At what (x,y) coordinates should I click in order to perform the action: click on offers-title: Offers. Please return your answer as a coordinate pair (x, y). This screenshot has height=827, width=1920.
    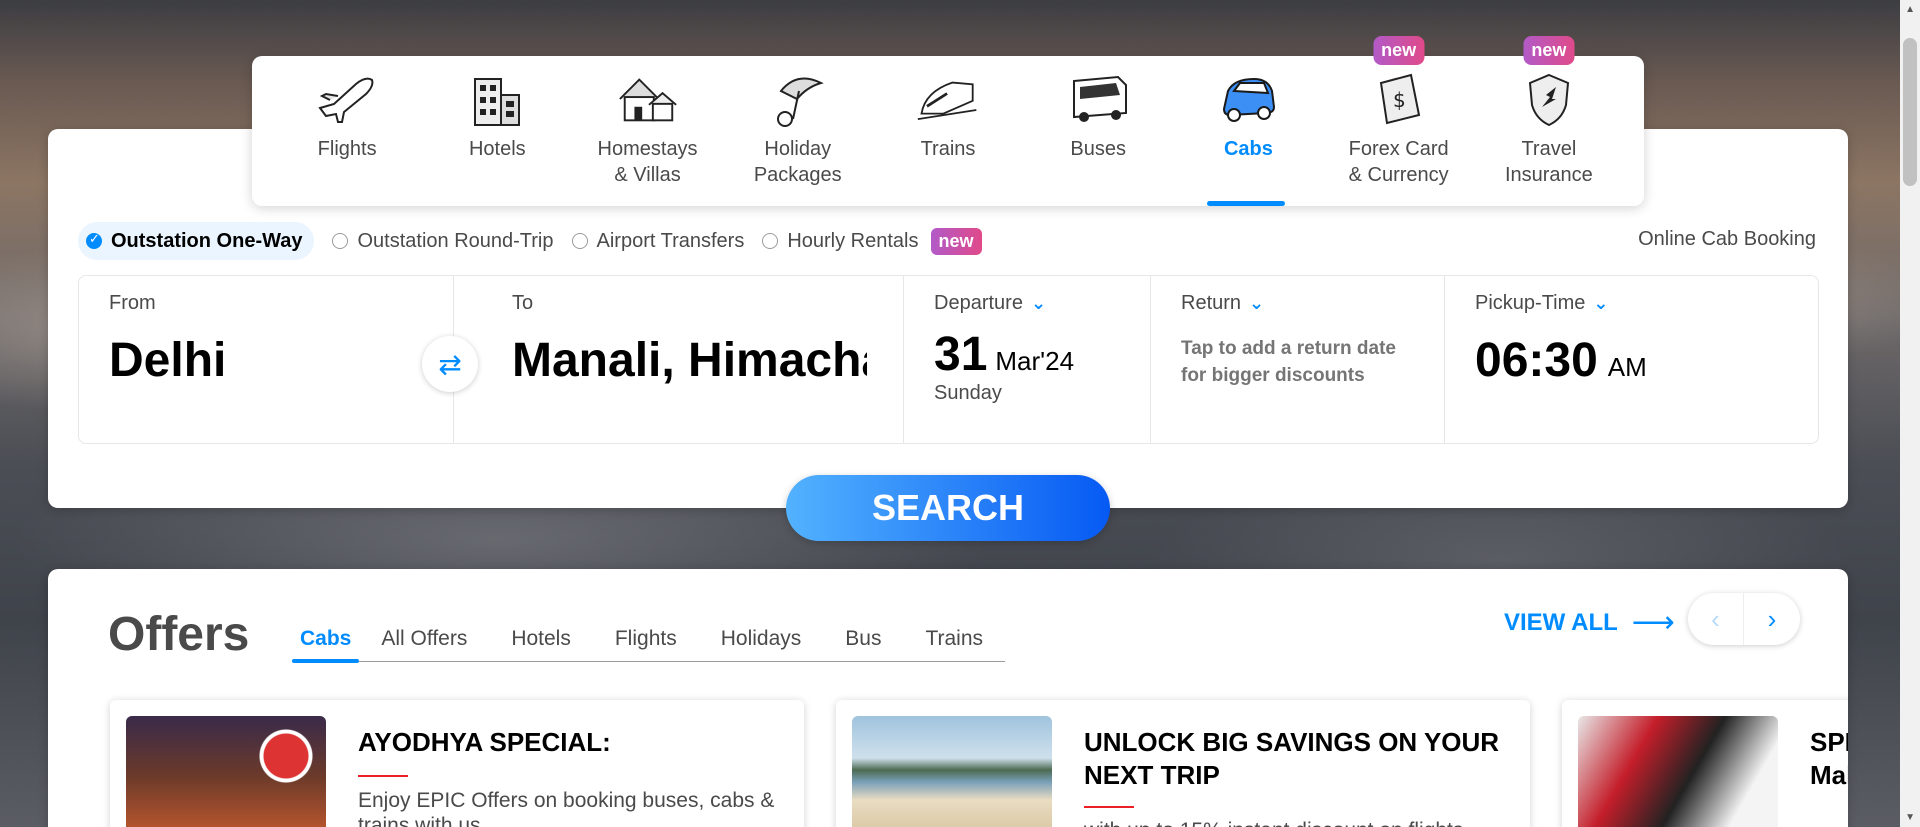
    Looking at the image, I should click on (179, 634).